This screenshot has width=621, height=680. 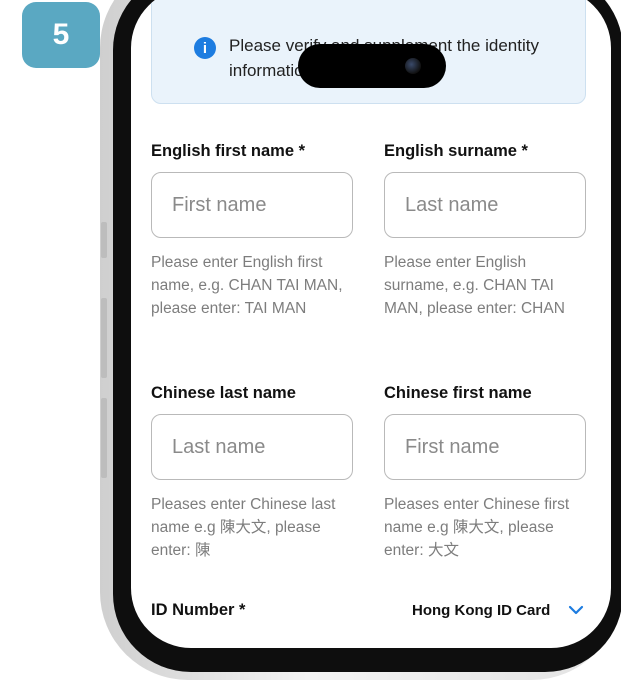 What do you see at coordinates (576, 610) in the screenshot?
I see `chevron-down-icon` at bounding box center [576, 610].